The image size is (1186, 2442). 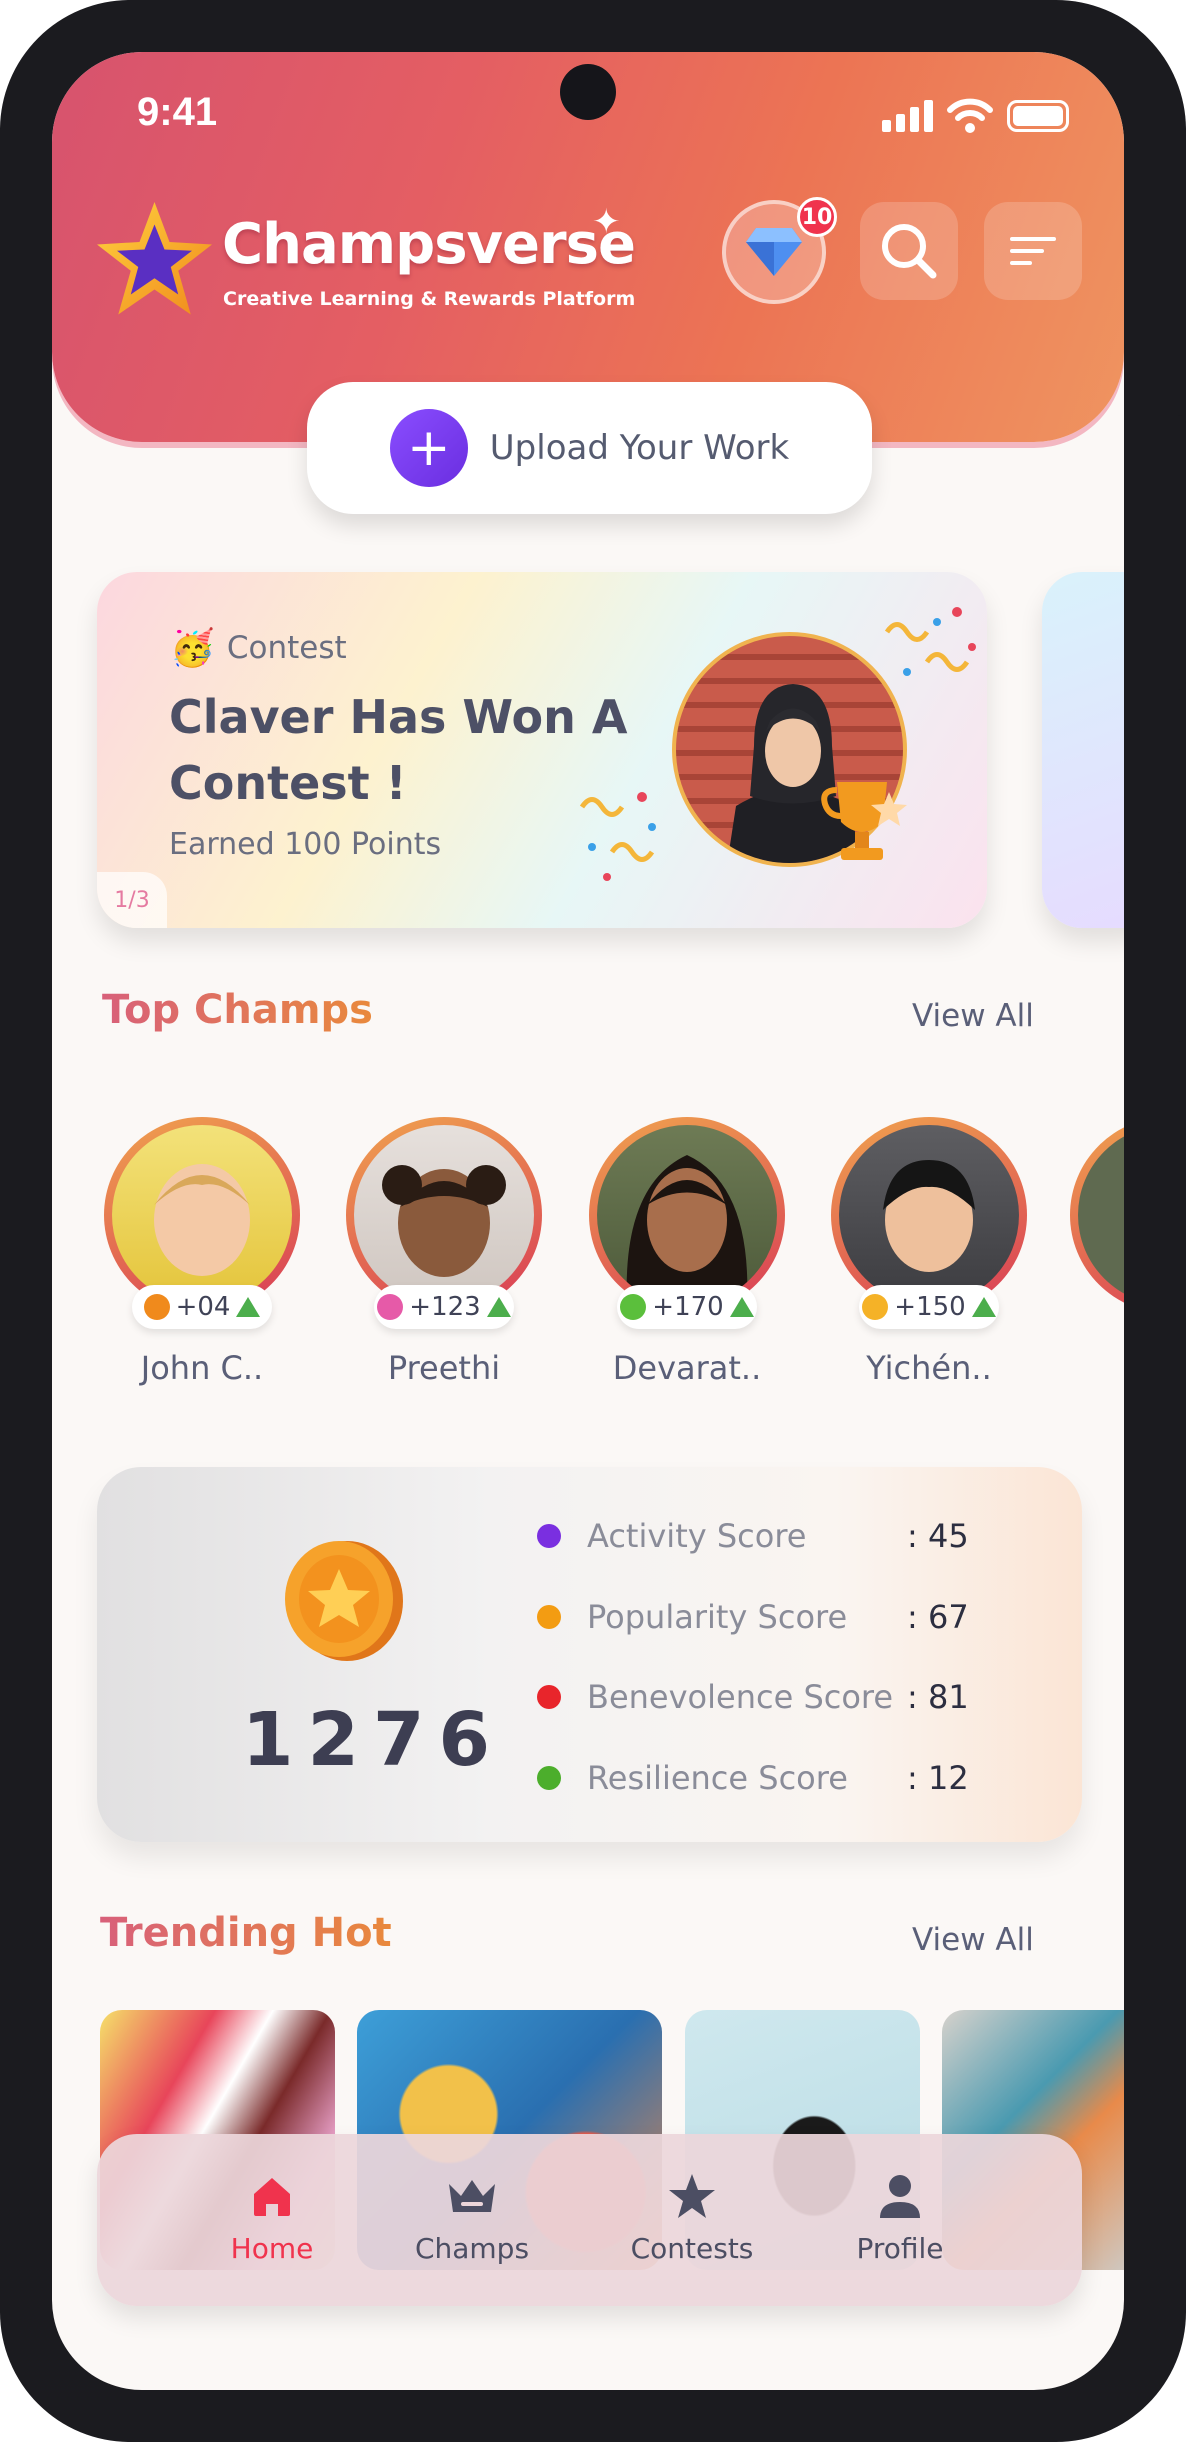 I want to click on champ-points: +123, so click(x=445, y=1307).